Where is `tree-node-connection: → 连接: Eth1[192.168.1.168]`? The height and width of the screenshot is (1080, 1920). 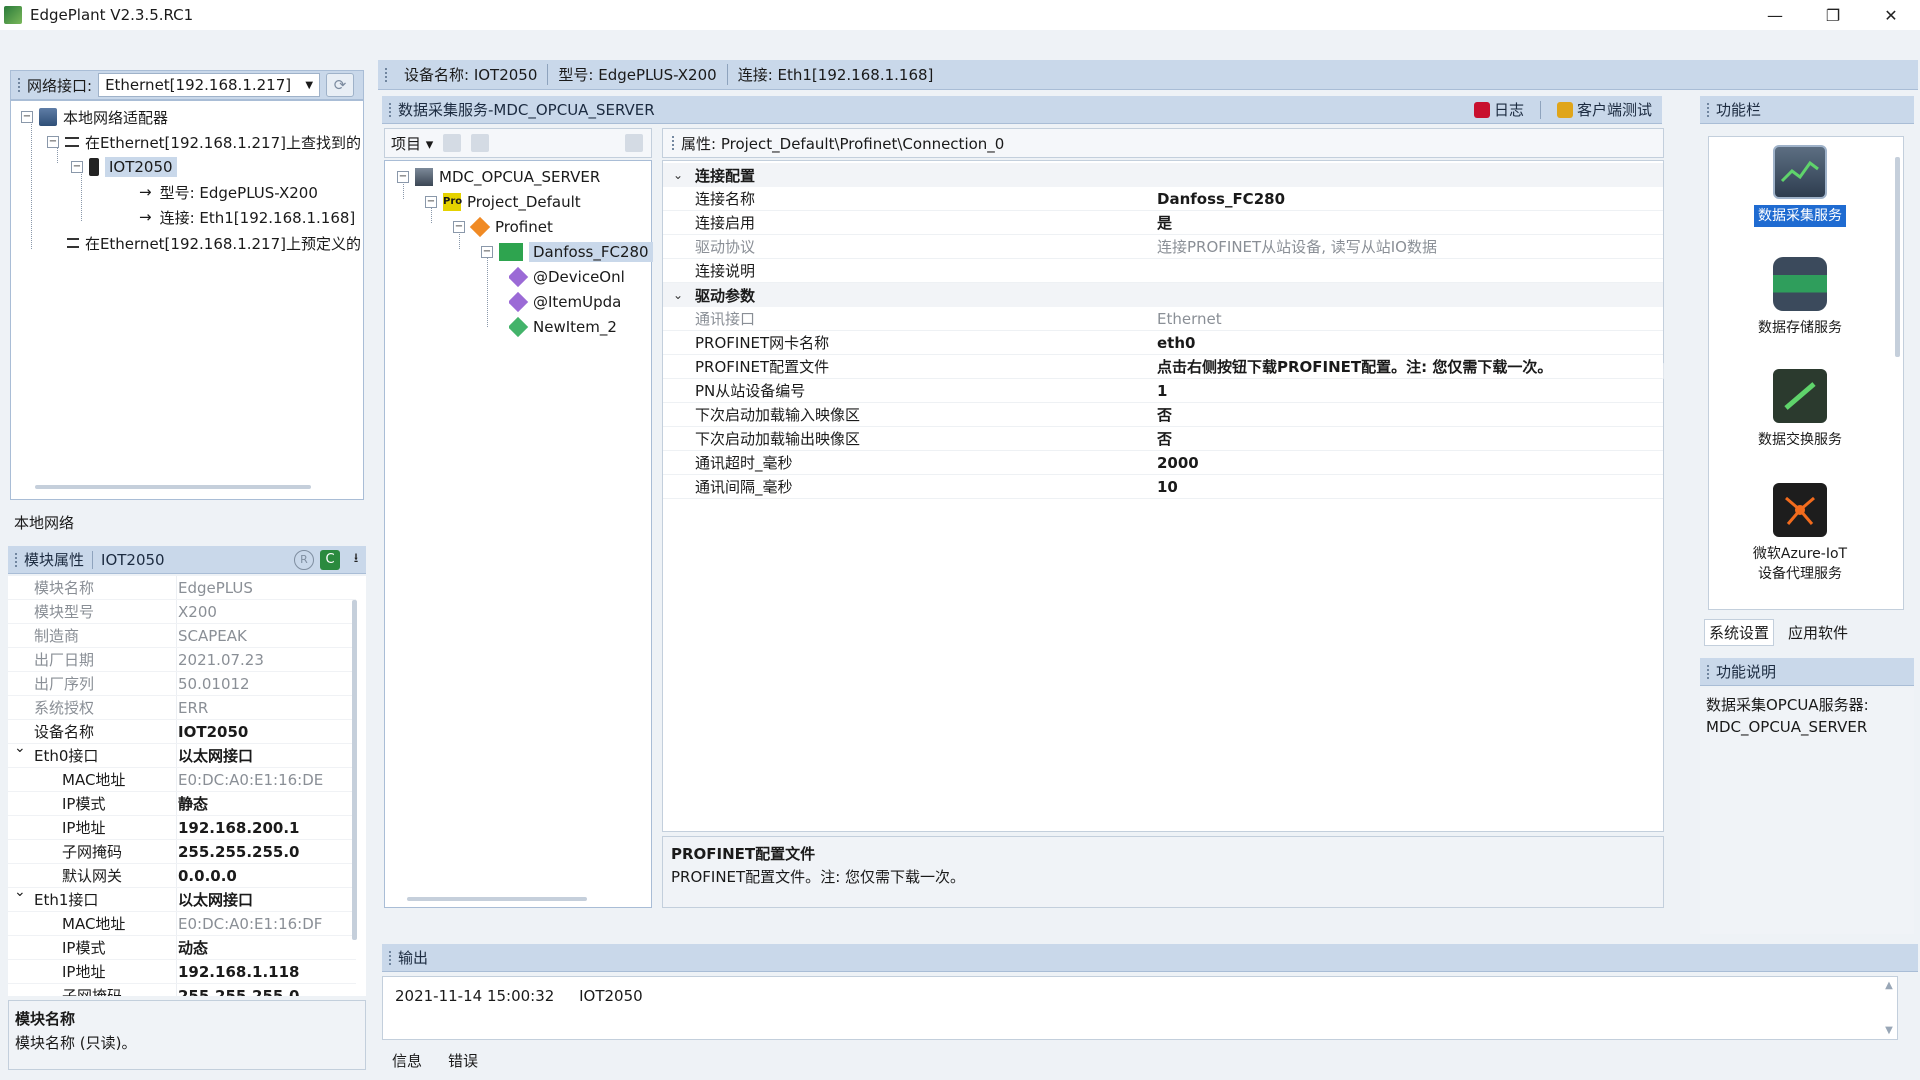
tree-node-connection: → 连接: Eth1[192.168.1.168] is located at coordinates (247, 217).